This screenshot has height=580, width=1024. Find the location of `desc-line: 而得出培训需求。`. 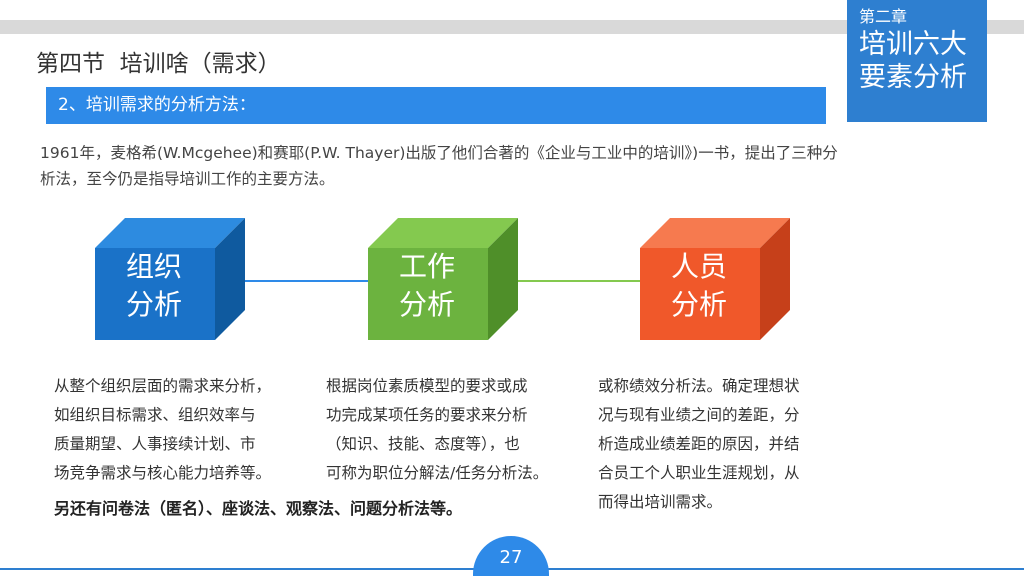

desc-line: 而得出培训需求。 is located at coordinates (660, 502).